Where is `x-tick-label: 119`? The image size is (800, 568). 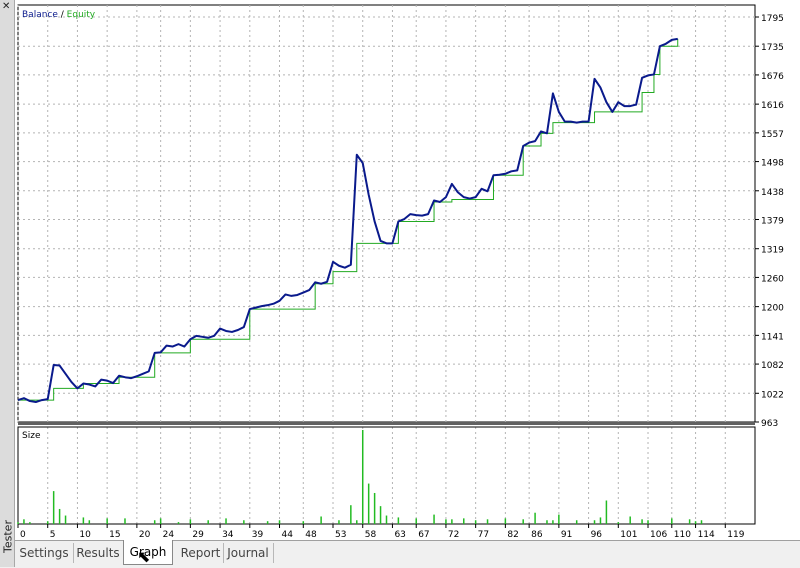
x-tick-label: 119 is located at coordinates (735, 535).